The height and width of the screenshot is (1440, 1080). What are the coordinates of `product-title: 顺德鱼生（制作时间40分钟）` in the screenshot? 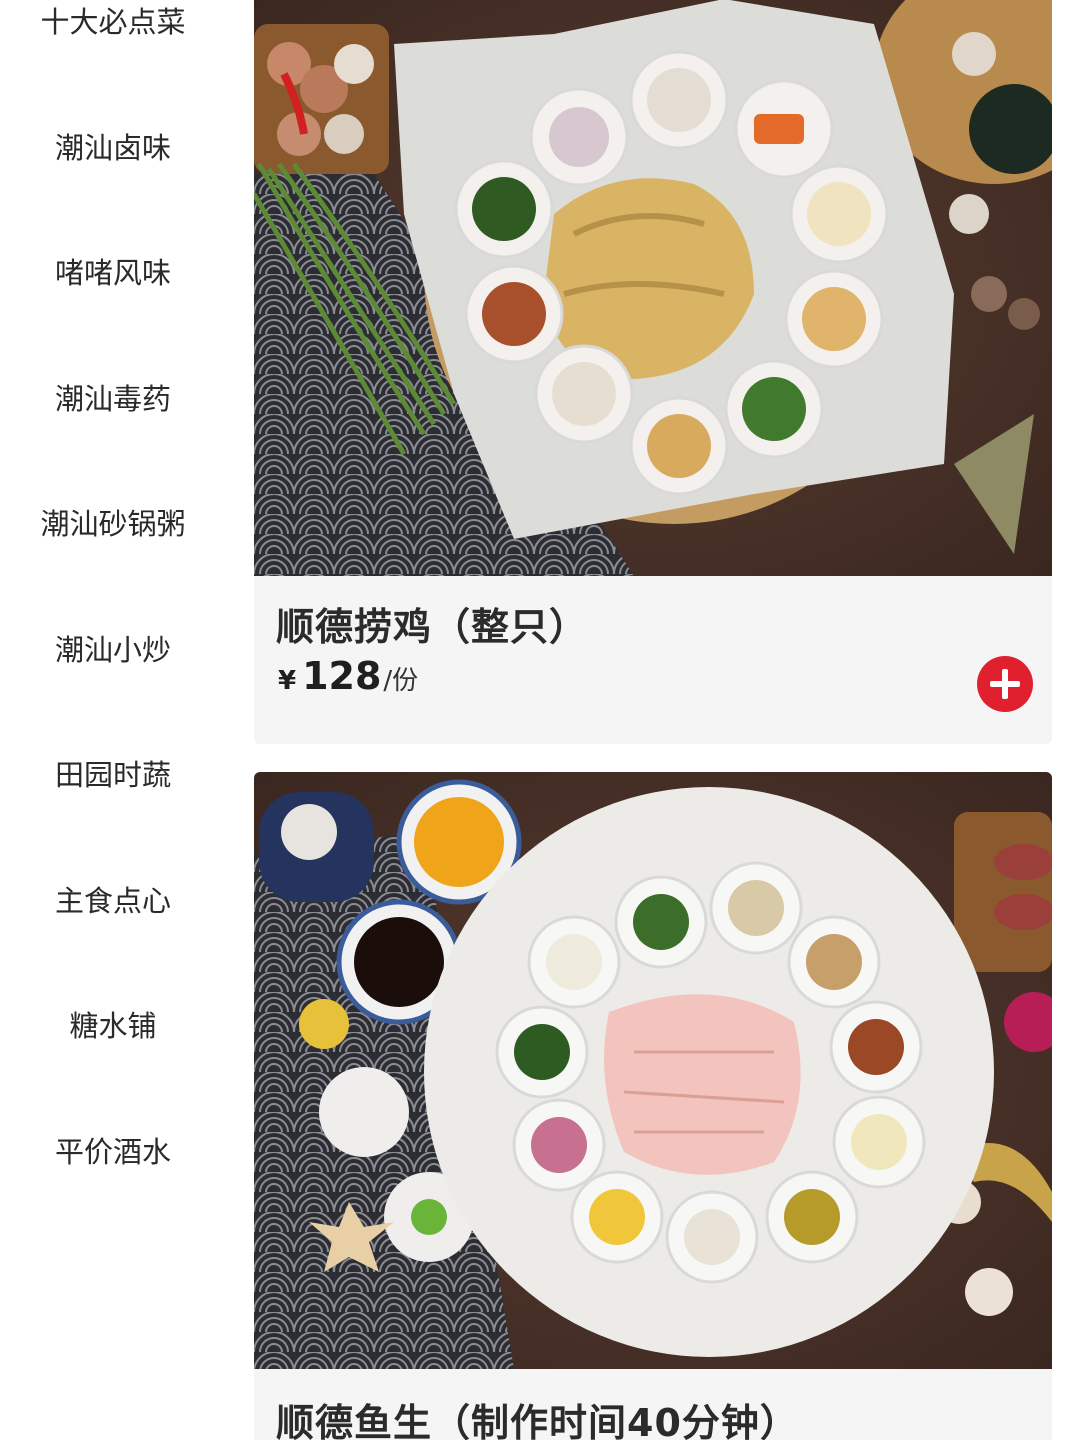 It's located at (537, 1420).